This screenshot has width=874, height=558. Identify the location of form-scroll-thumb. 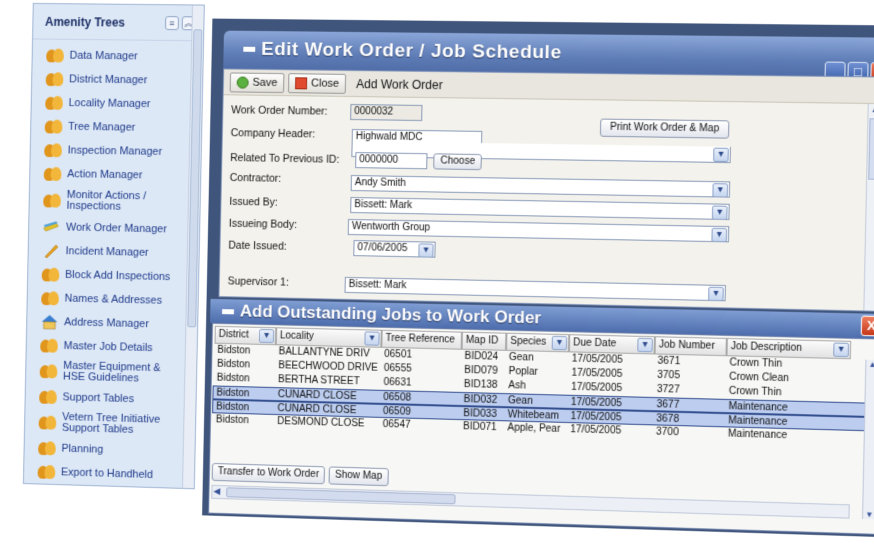
(871, 149).